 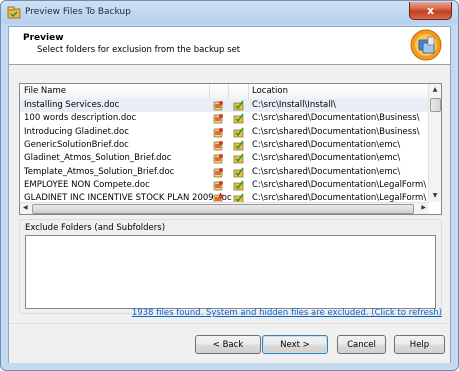 I want to click on horizontal-scroll-thumb, so click(x=223, y=209).